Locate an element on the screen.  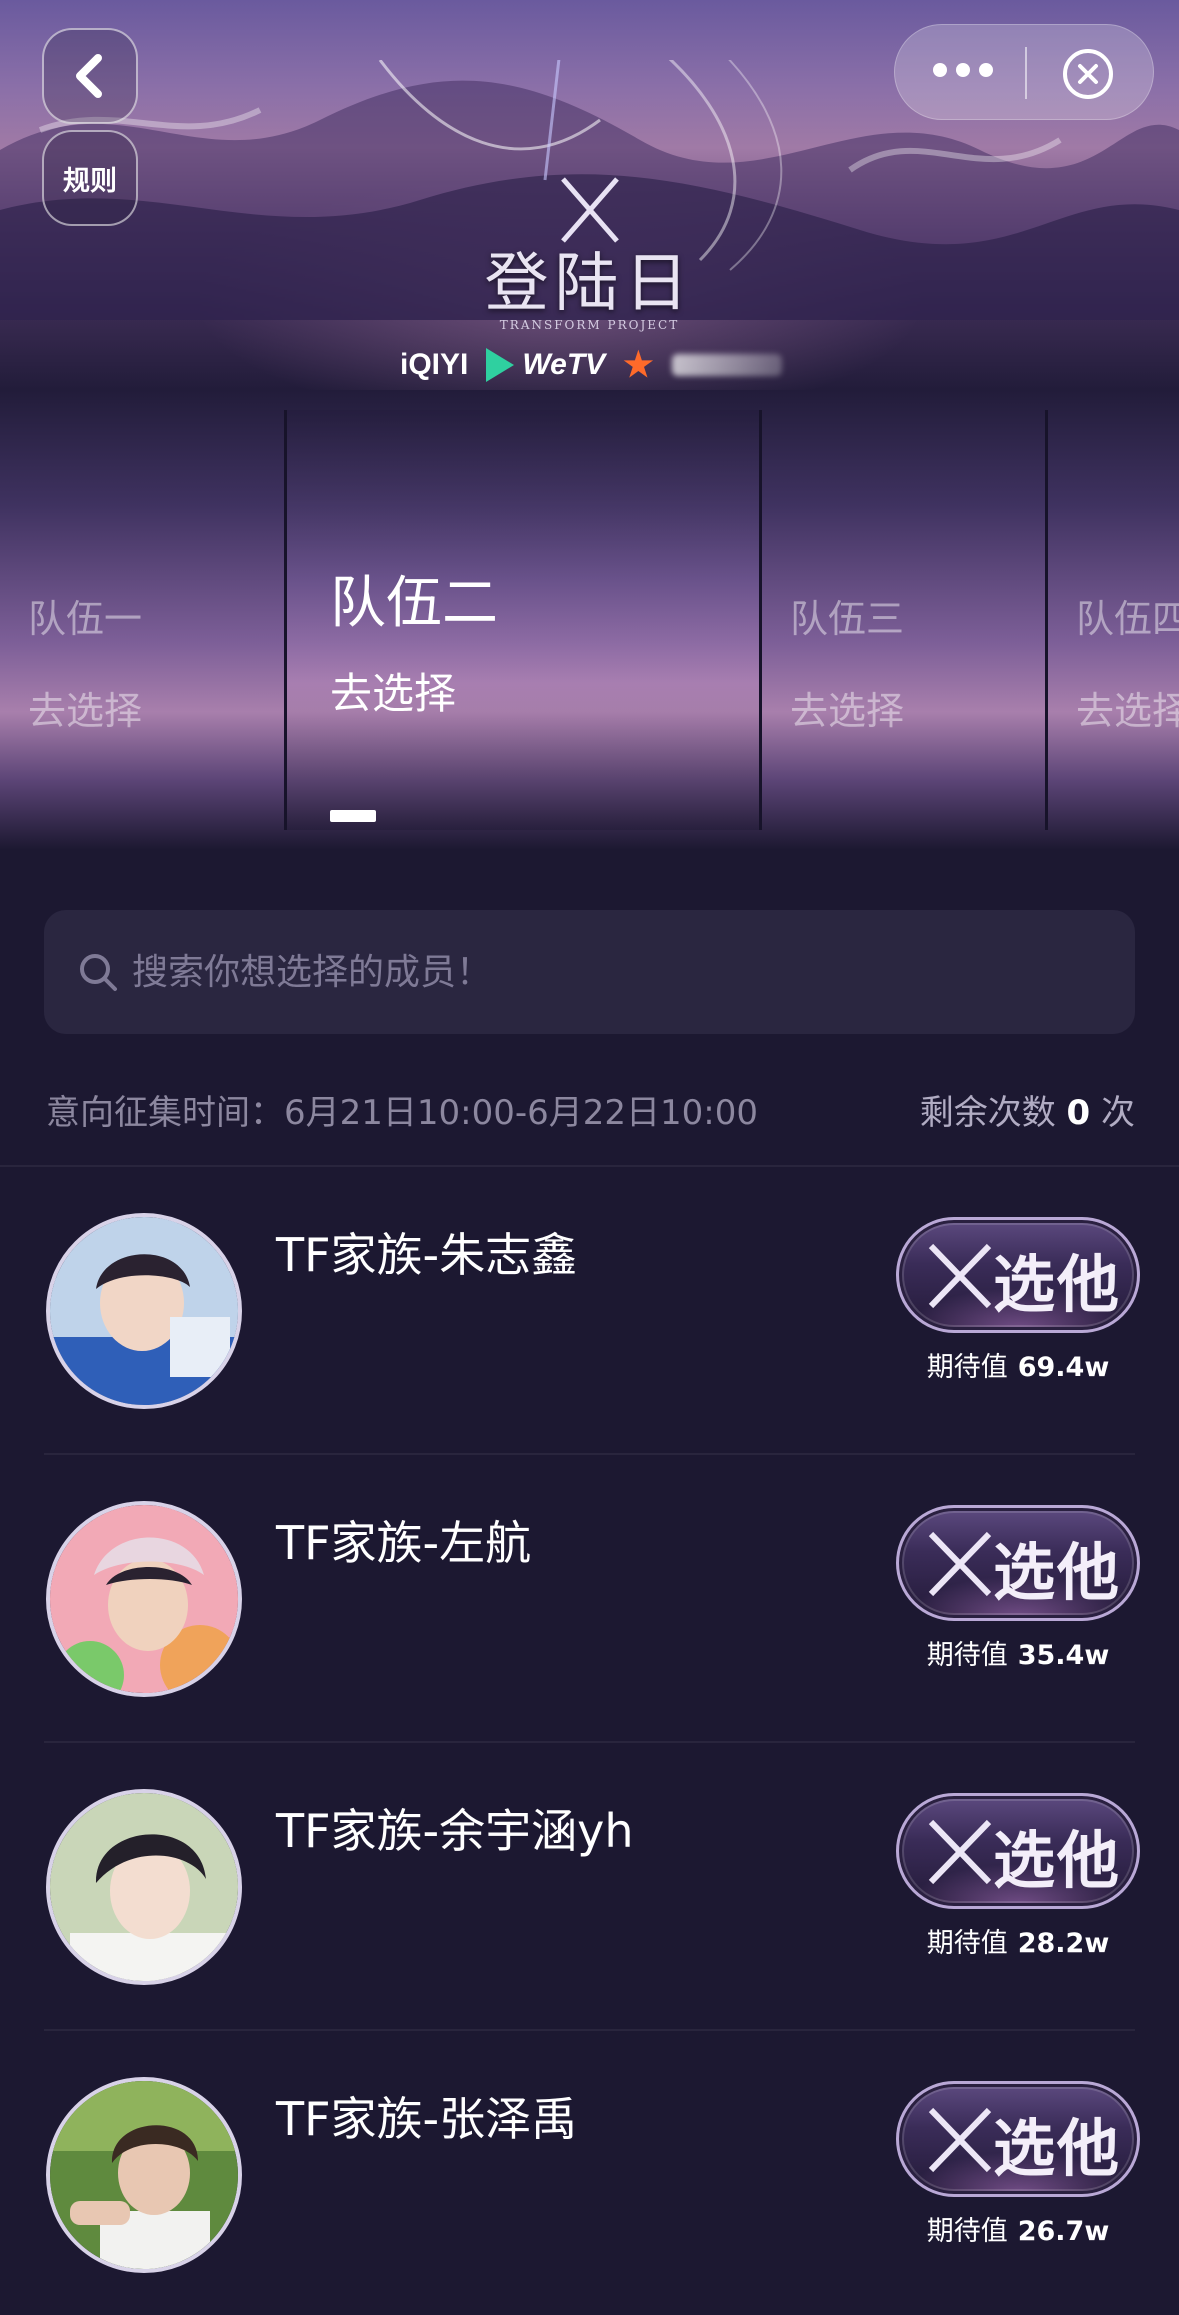
wetv-play-icon is located at coordinates (500, 365).